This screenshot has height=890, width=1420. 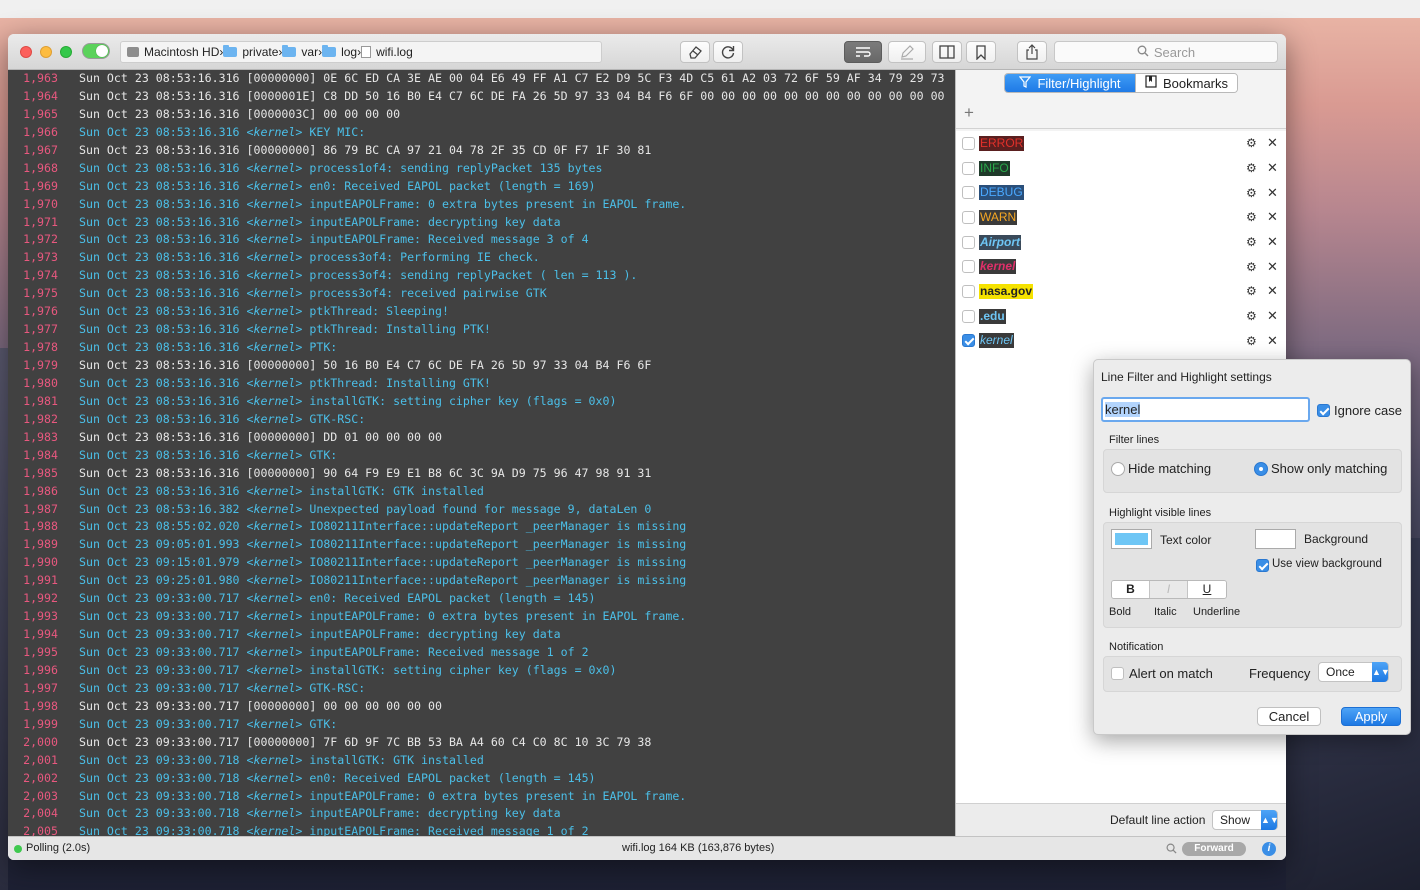 What do you see at coordinates (1121, 217) in the screenshot?
I see `filter-row: WARN ⚙ ✕` at bounding box center [1121, 217].